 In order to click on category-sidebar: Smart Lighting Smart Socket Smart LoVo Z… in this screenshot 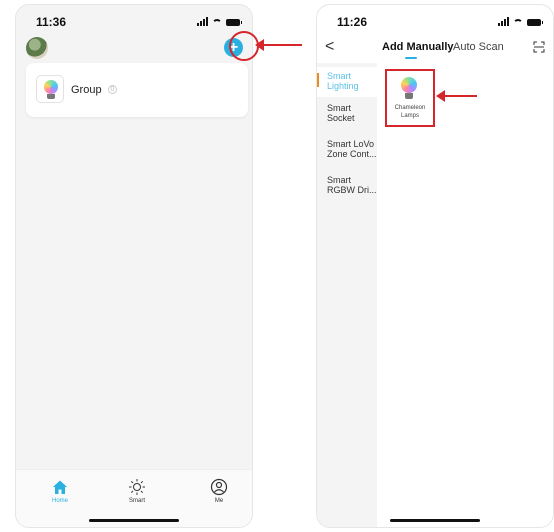, I will do `click(347, 295)`.